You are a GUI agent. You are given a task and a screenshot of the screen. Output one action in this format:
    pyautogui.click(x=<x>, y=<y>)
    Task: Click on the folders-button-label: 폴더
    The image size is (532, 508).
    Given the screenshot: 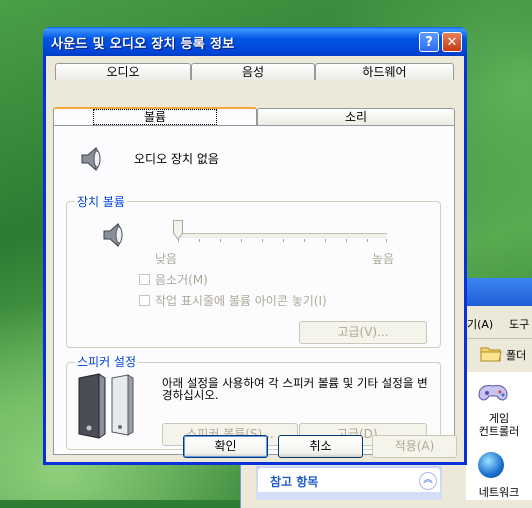 What is the action you would take?
    pyautogui.click(x=516, y=355)
    